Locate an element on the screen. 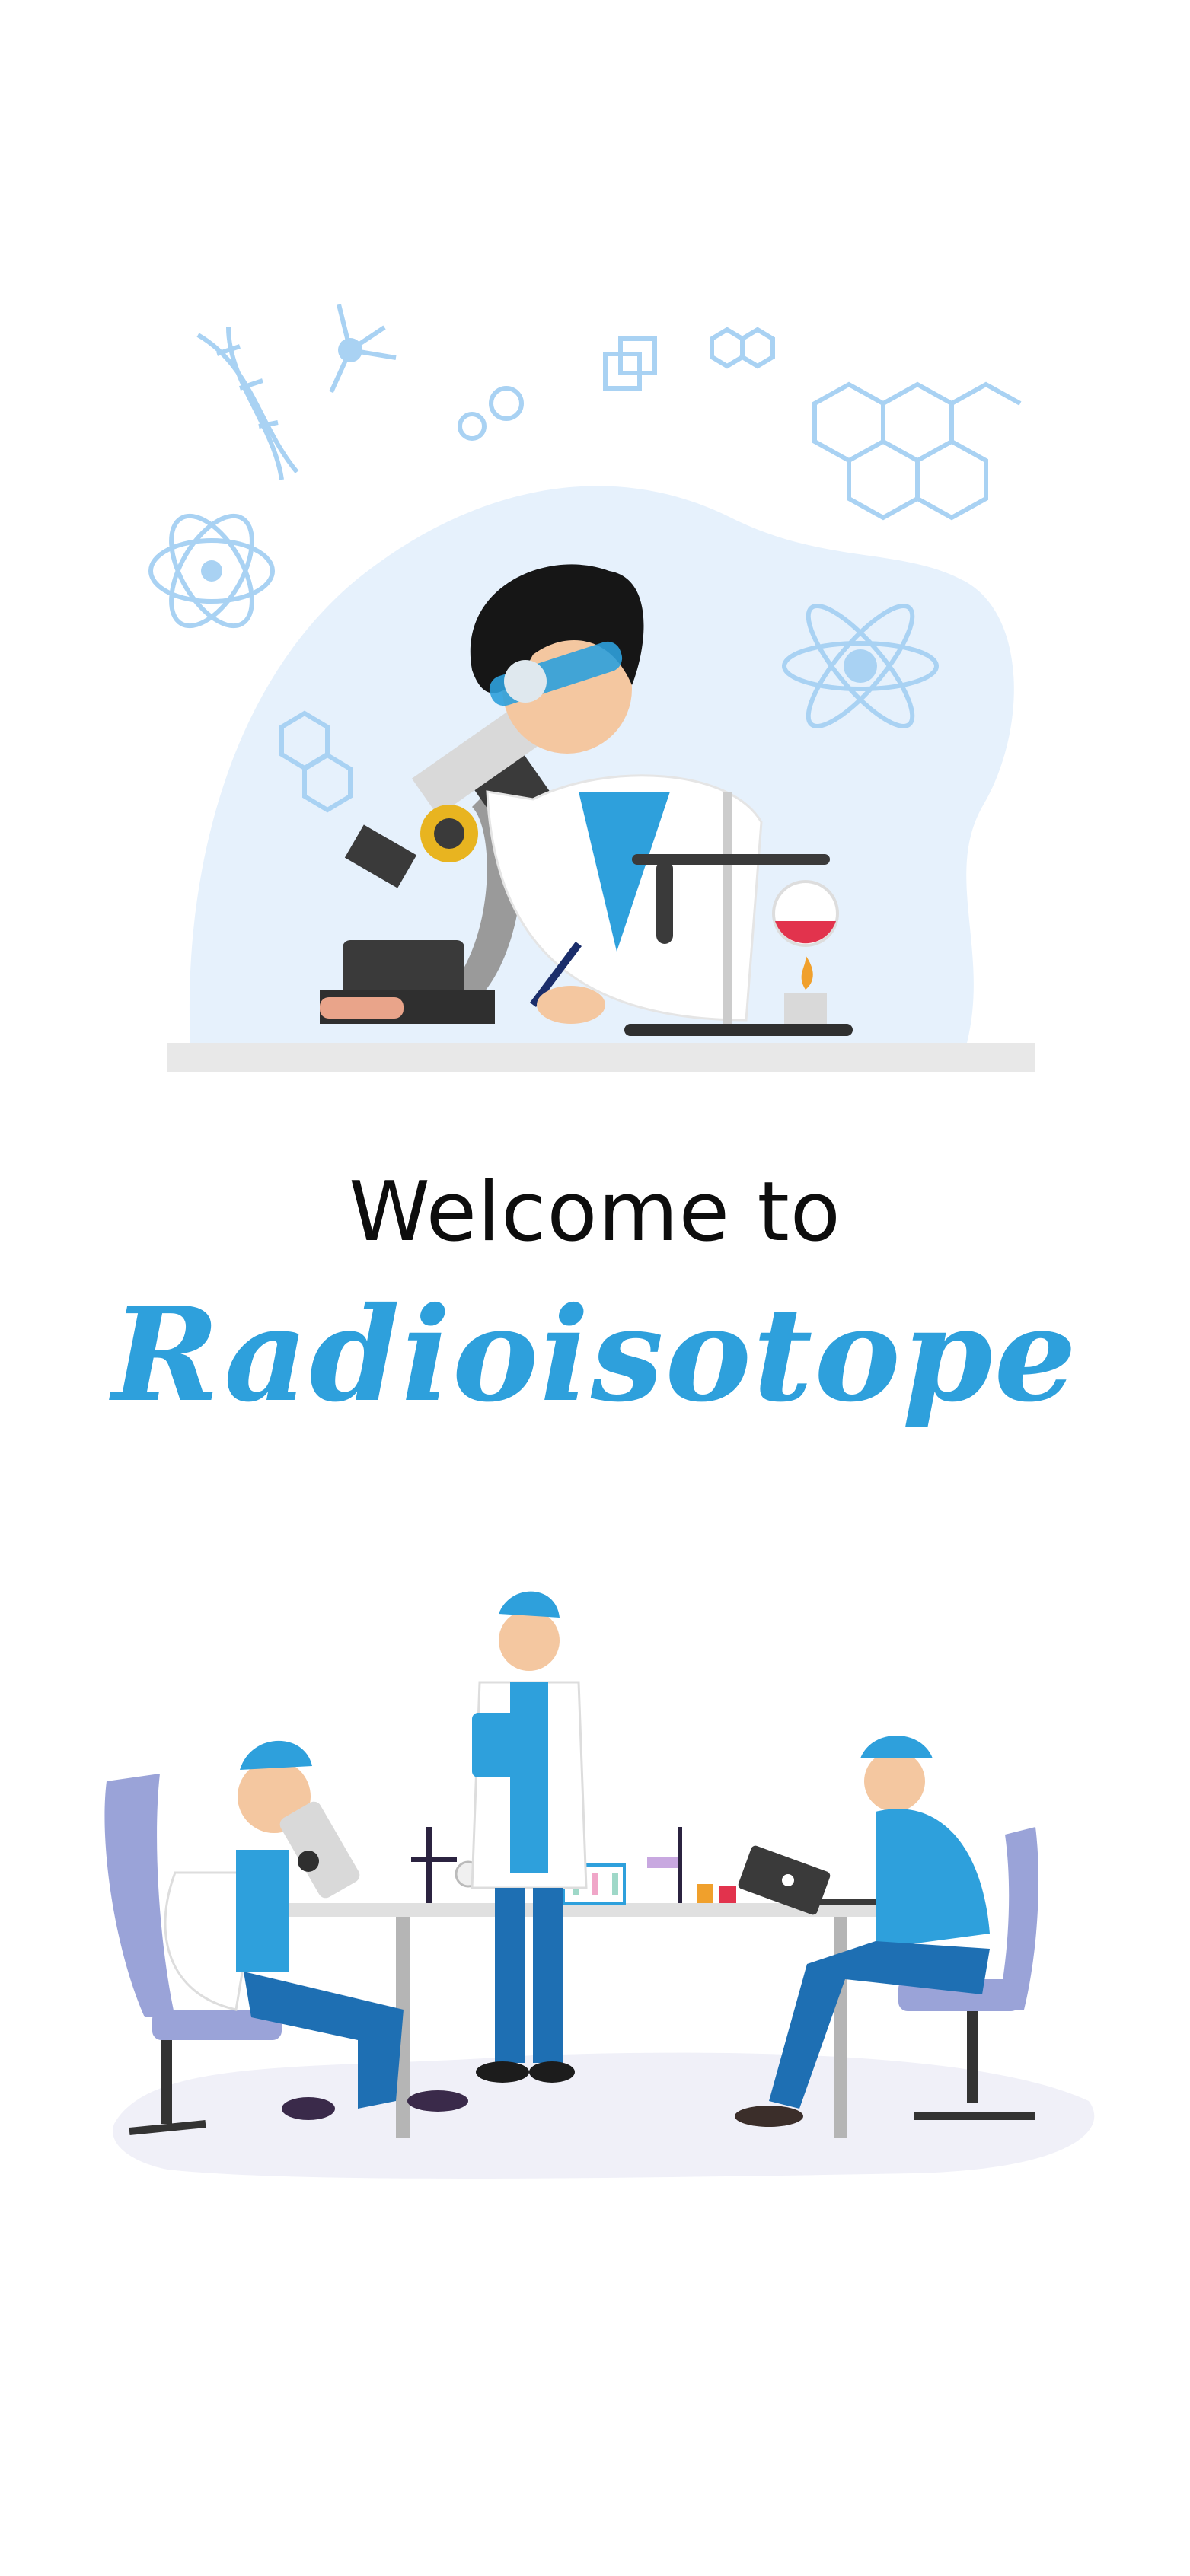  welcome-heading: Welcome to is located at coordinates (595, 1212).